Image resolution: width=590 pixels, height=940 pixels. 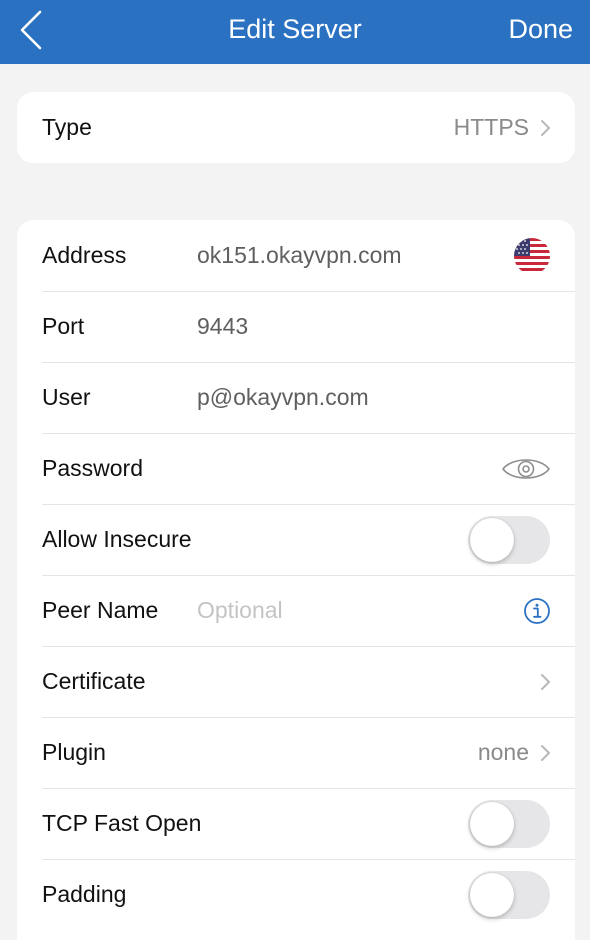 I want to click on address-row: Address ok151.okayvpn.com, so click(x=296, y=255).